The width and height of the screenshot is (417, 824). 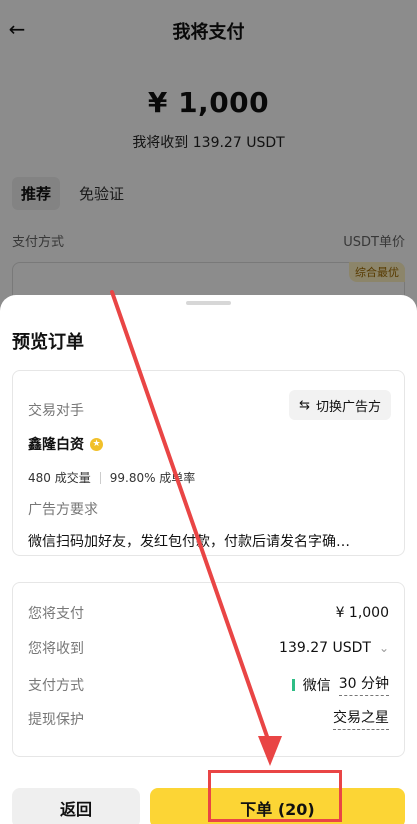 I want to click on sheet-handle, so click(x=208, y=303).